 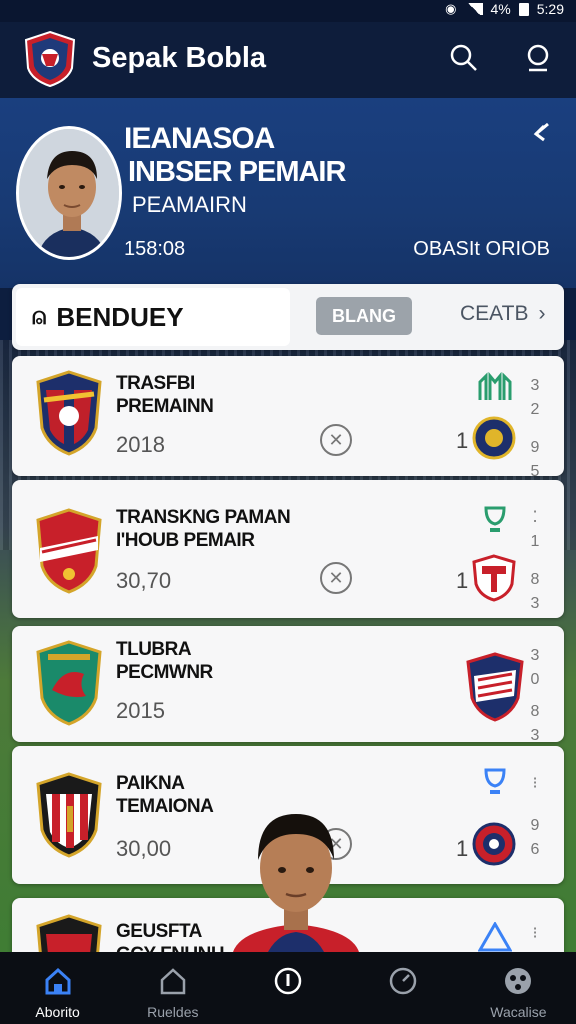 I want to click on timer-icon, so click(x=403, y=981).